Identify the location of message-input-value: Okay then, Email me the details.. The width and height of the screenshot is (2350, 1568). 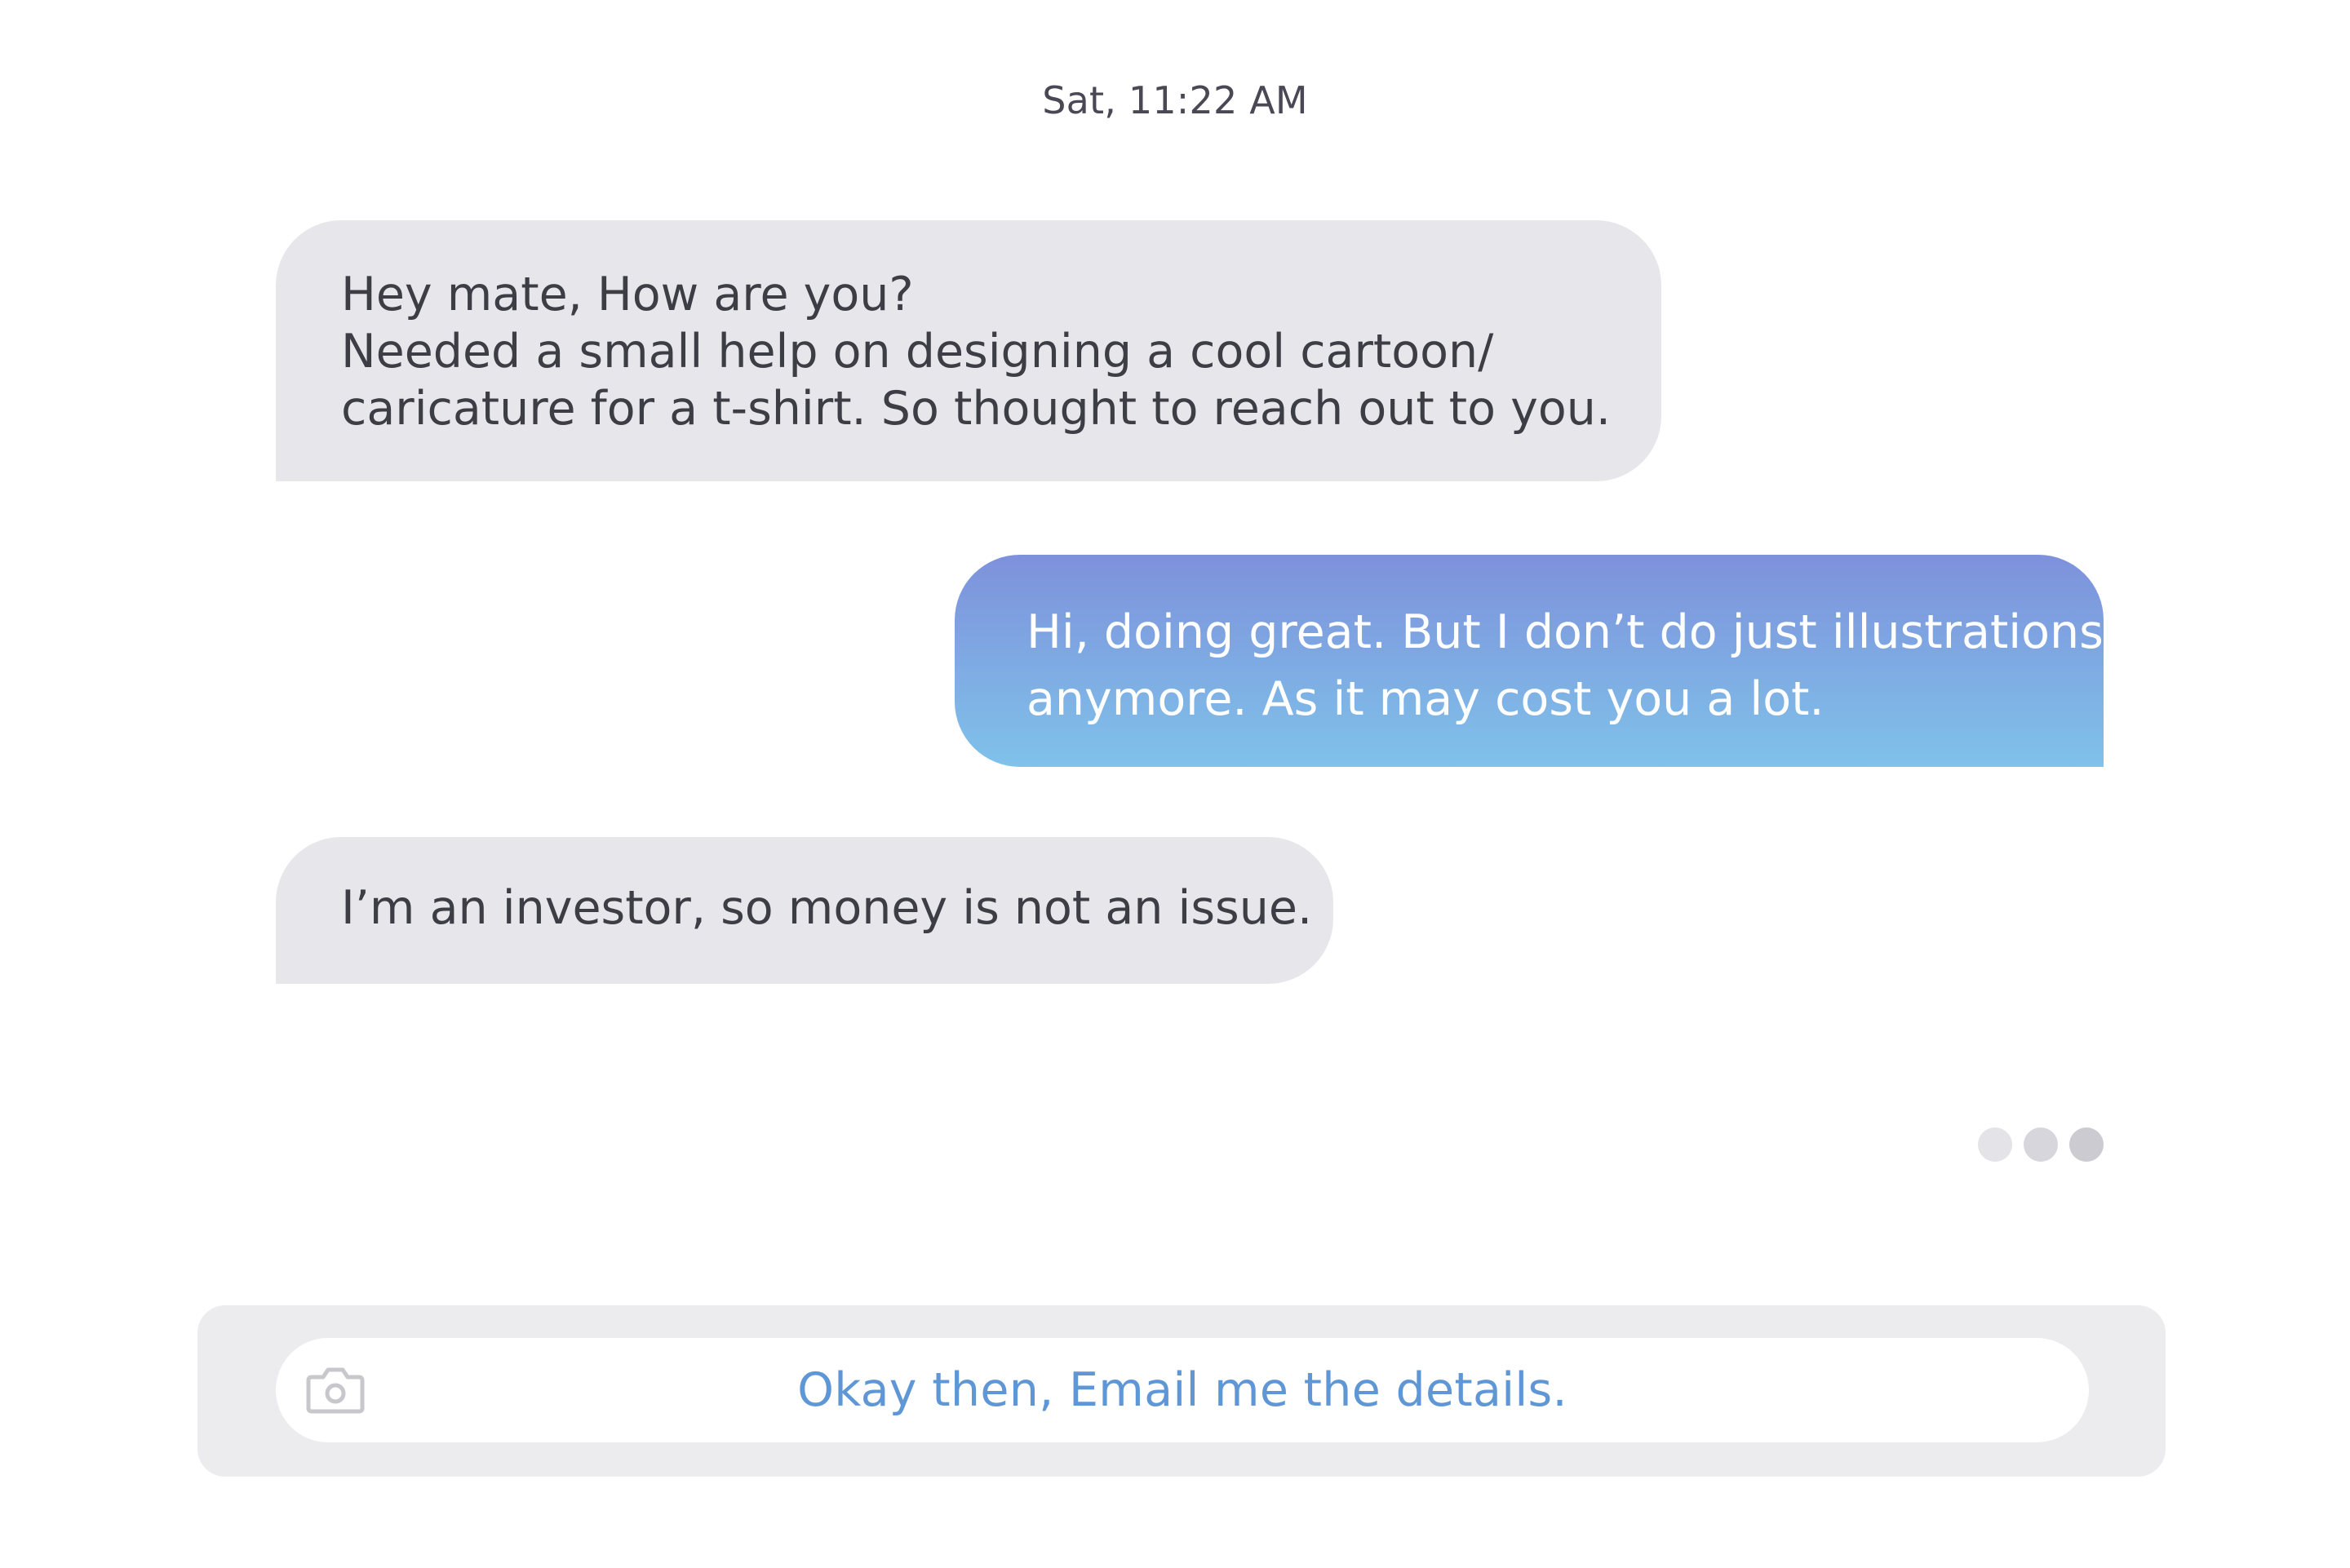
(1182, 1390).